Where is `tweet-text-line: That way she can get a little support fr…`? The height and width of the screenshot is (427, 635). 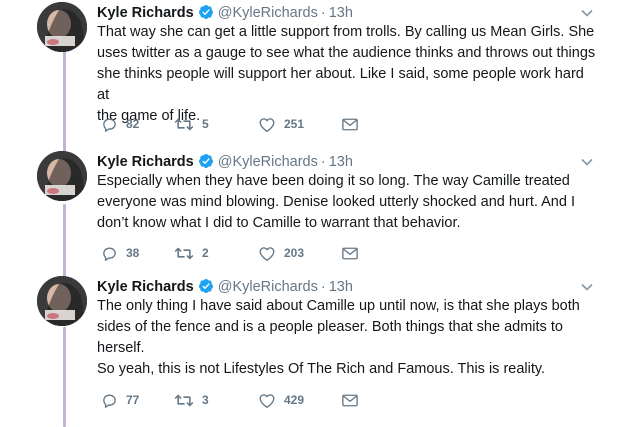
tweet-text-line: That way she can get a little support fr… is located at coordinates (346, 32).